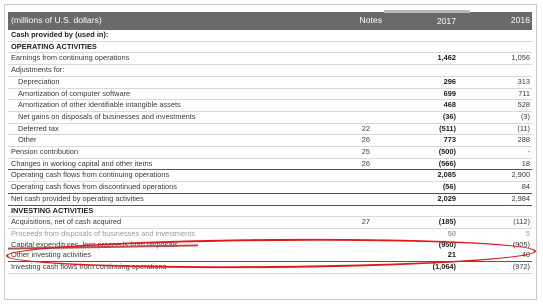  Describe the element at coordinates (451, 233) in the screenshot. I see `row-value-2017: 50` at that location.